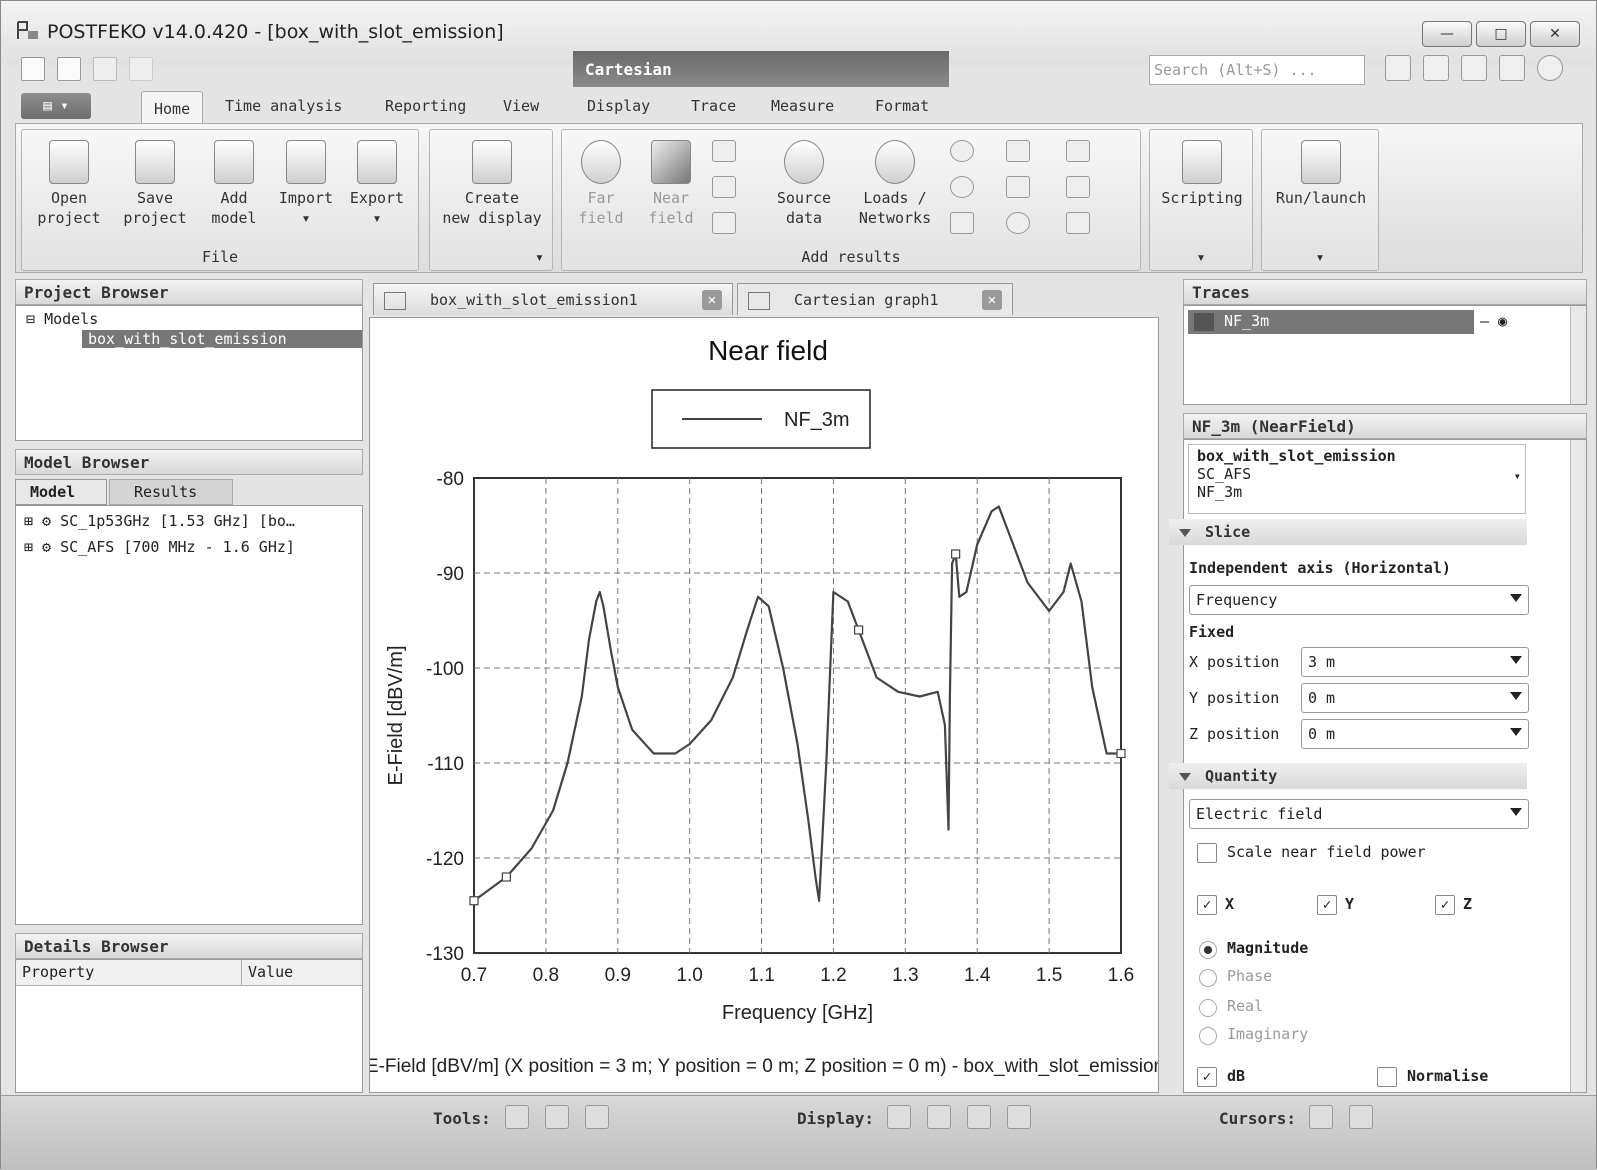 This screenshot has height=1170, width=1597. What do you see at coordinates (1320, 257) in the screenshot?
I see `run-dropdown: ▾` at bounding box center [1320, 257].